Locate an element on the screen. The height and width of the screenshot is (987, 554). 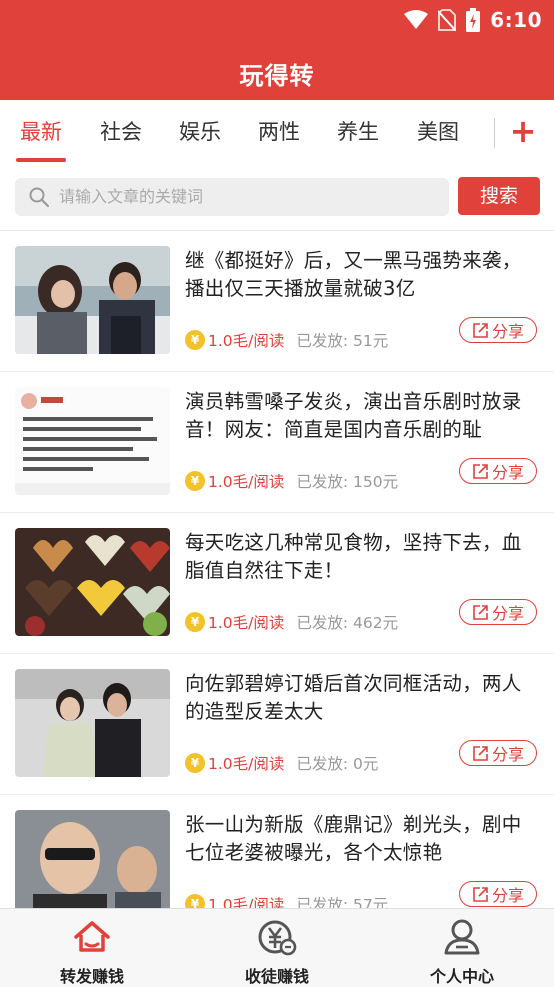
tab-photos: 美图 is located at coordinates (438, 132).